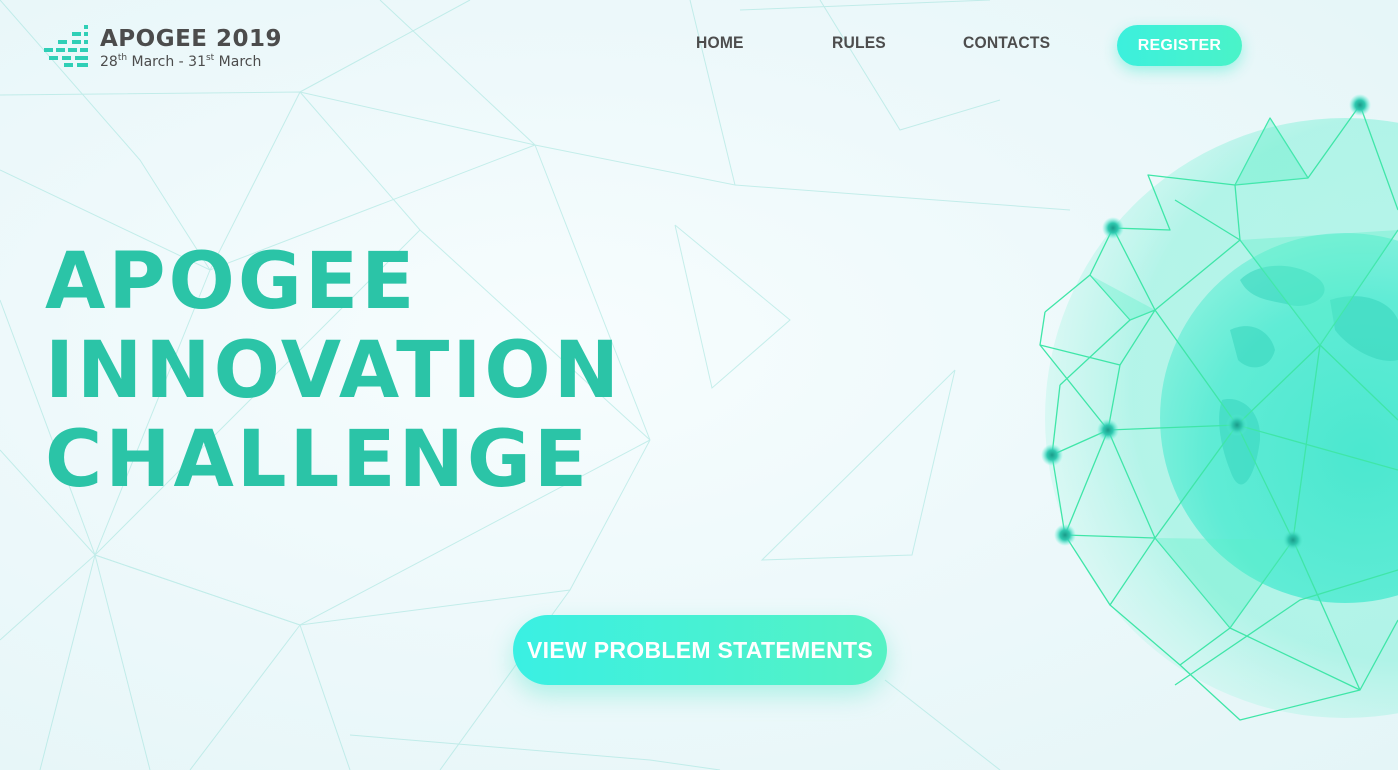 This screenshot has height=770, width=1398. I want to click on hero-title: APOGEE INNOVATION CHALLENGE, so click(333, 371).